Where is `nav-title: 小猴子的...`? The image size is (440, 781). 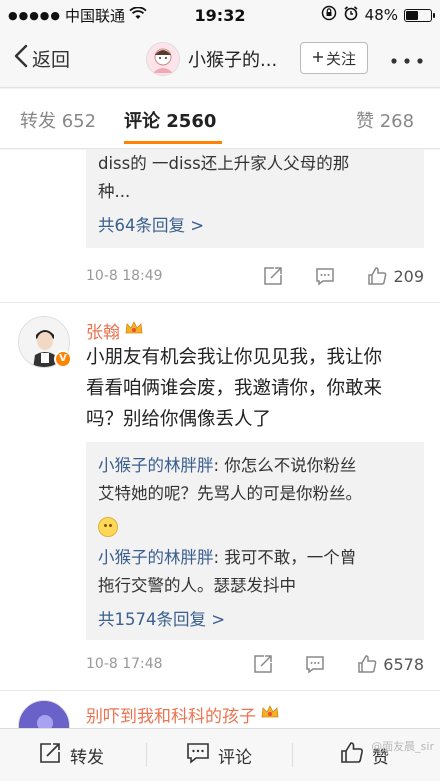 nav-title: 小猴子的... is located at coordinates (233, 60).